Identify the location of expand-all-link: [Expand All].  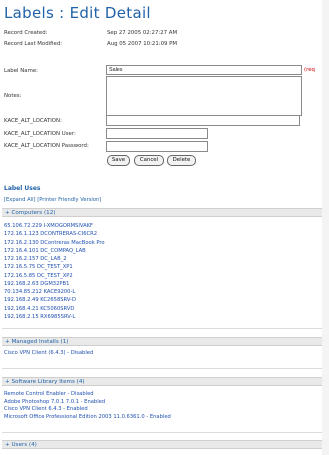
(20, 200).